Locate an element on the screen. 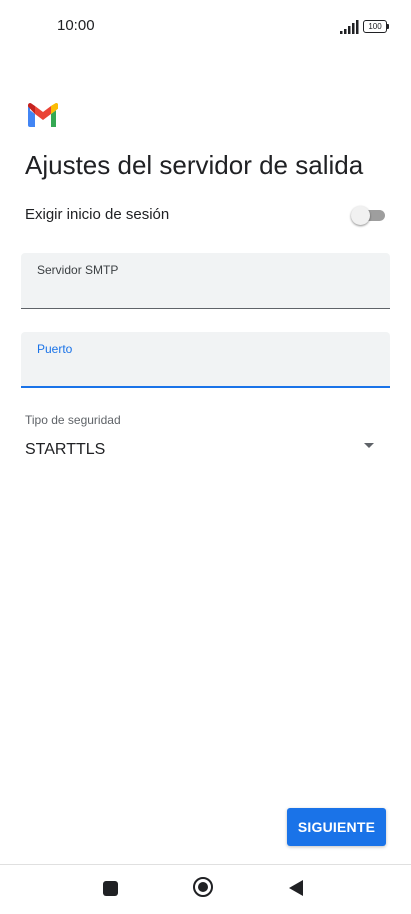 This screenshot has height=914, width=411. port-input is located at coordinates (202, 370).